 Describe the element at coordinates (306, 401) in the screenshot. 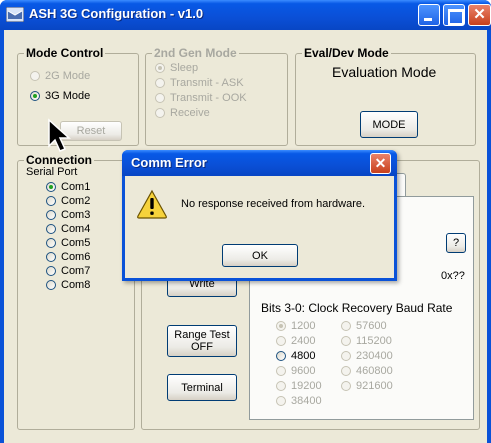

I see `radio-baud-38400-label: 38400` at that location.